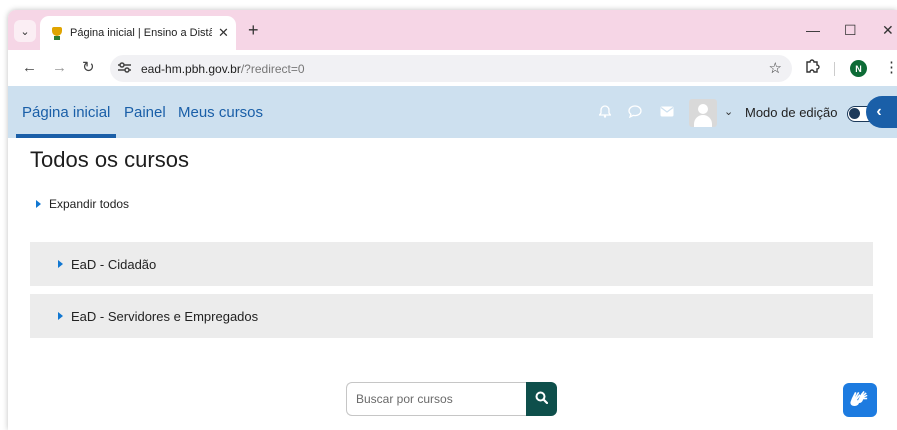  I want to click on tab-title: Página inicial | Ensino a Distânc, so click(141, 33).